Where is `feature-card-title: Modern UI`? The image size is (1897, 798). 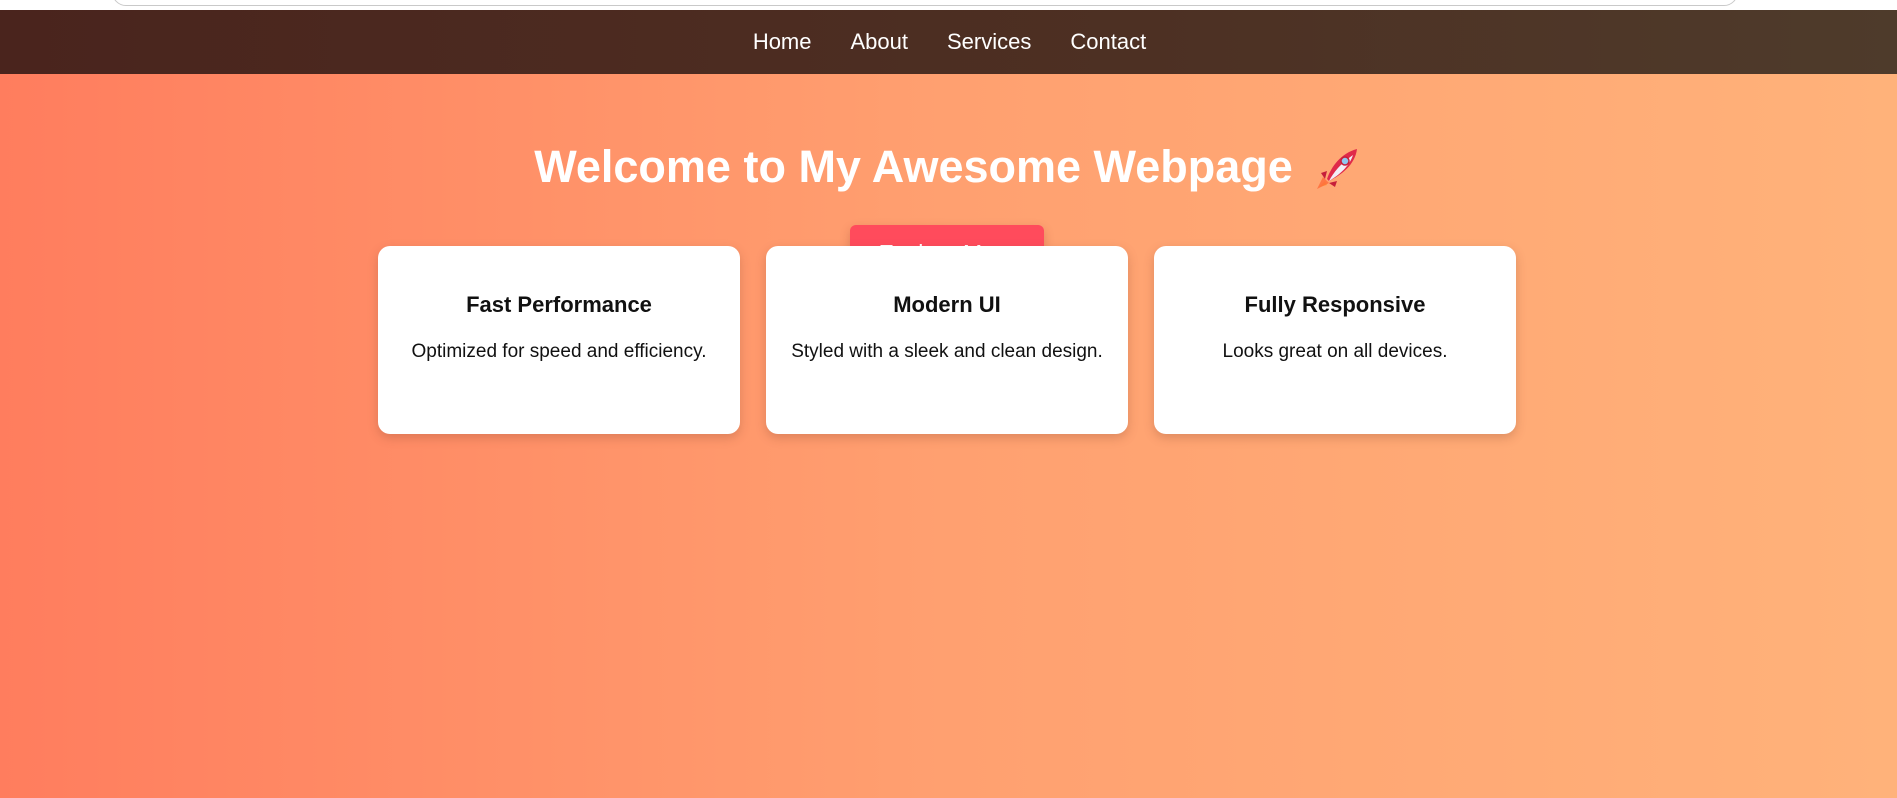 feature-card-title: Modern UI is located at coordinates (947, 304).